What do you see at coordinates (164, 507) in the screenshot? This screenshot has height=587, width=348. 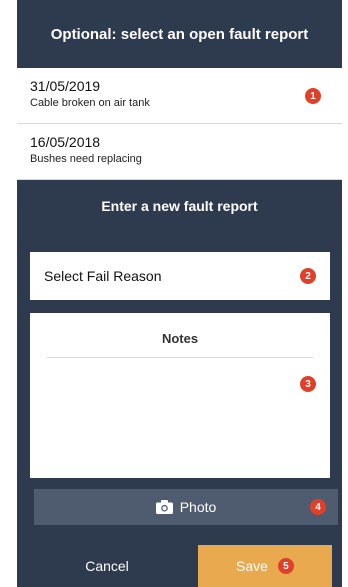 I see `camera-icon` at bounding box center [164, 507].